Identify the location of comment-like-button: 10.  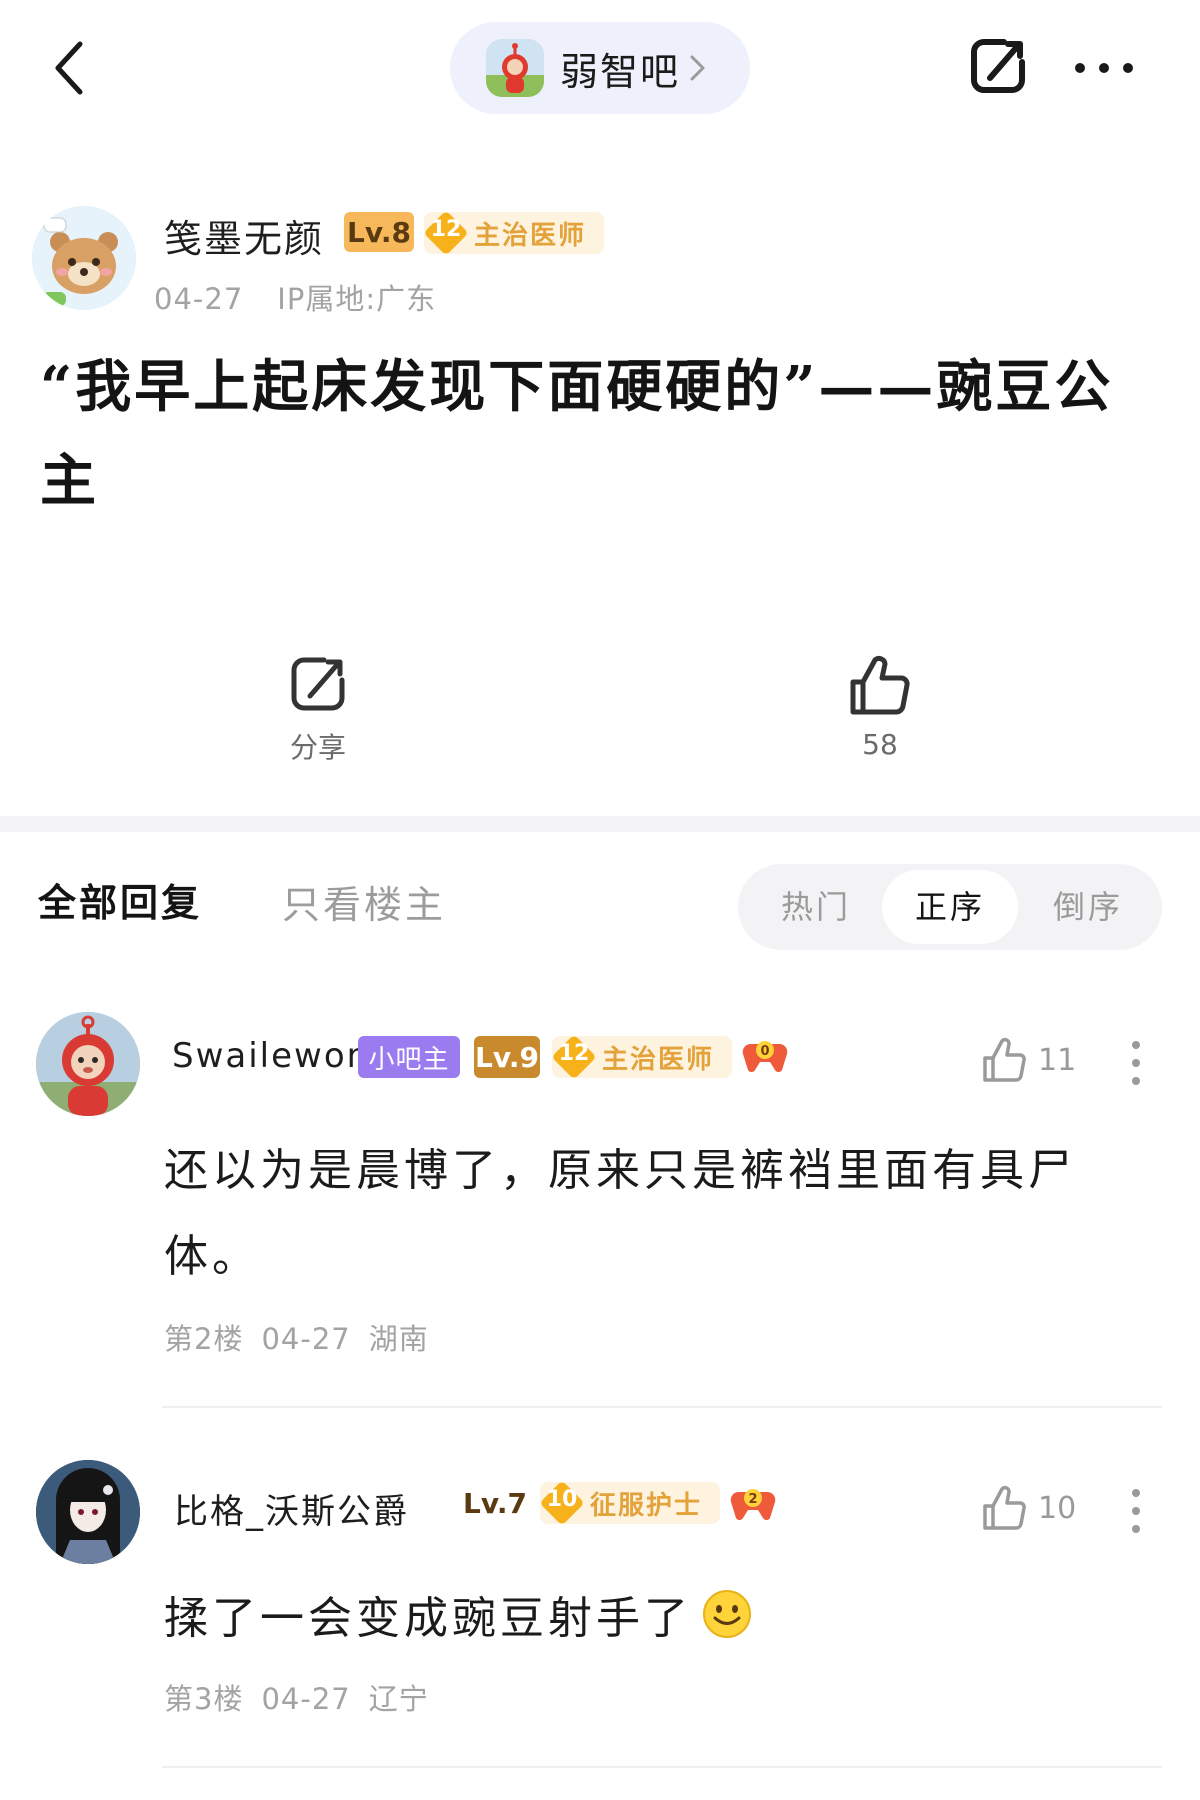
(1029, 1508).